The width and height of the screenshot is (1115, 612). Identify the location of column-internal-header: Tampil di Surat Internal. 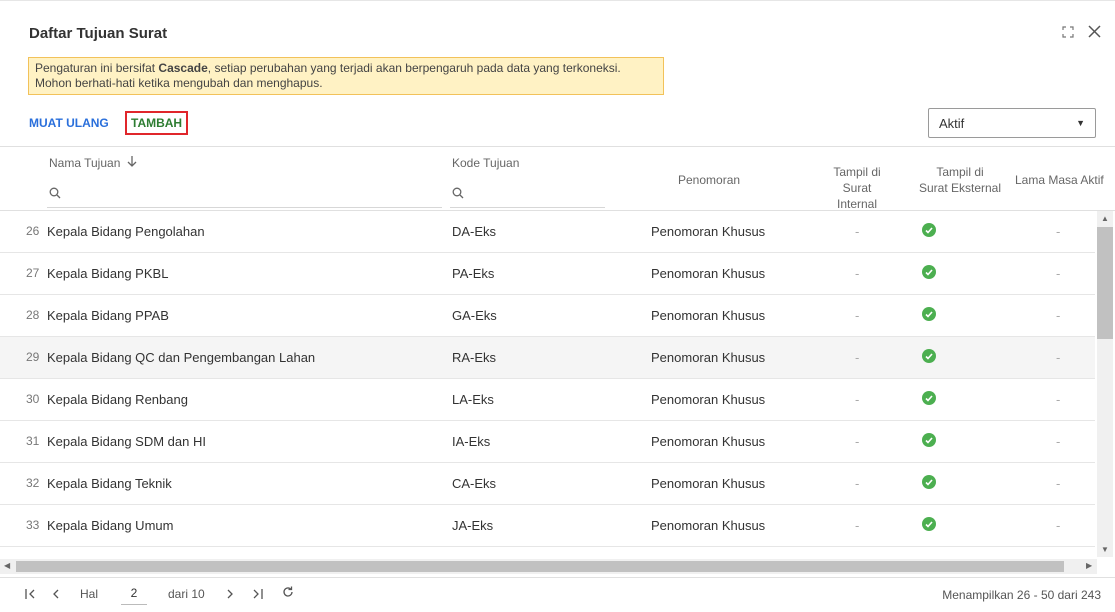
(857, 188).